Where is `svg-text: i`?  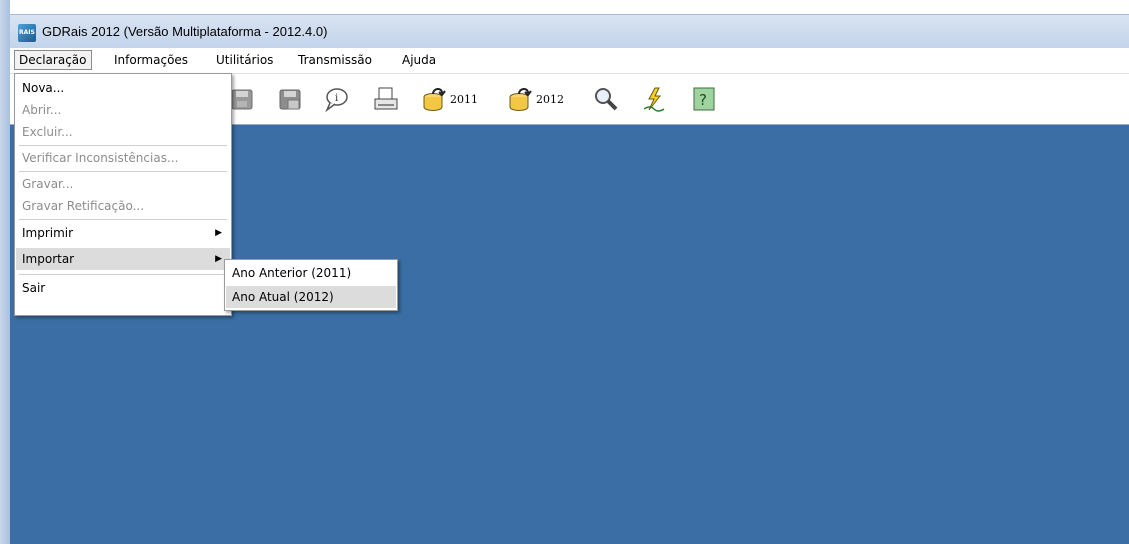
svg-text: i is located at coordinates (336, 98).